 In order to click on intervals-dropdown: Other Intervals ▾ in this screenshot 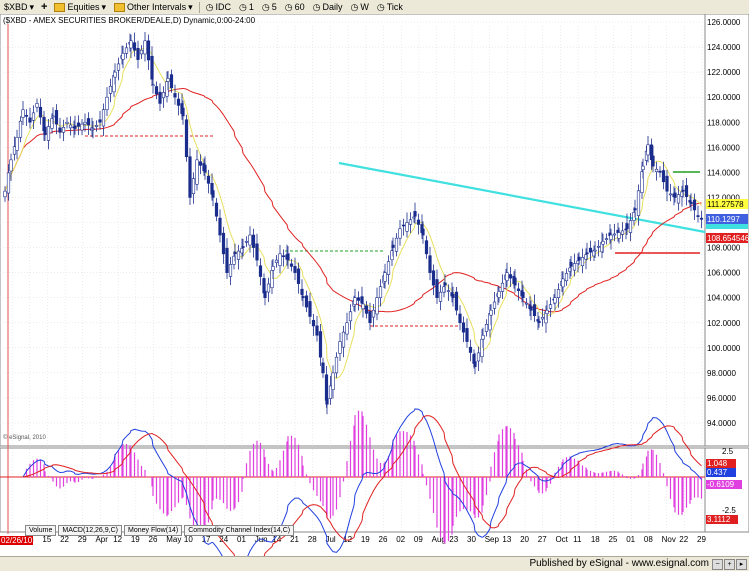, I will do `click(153, 7)`.